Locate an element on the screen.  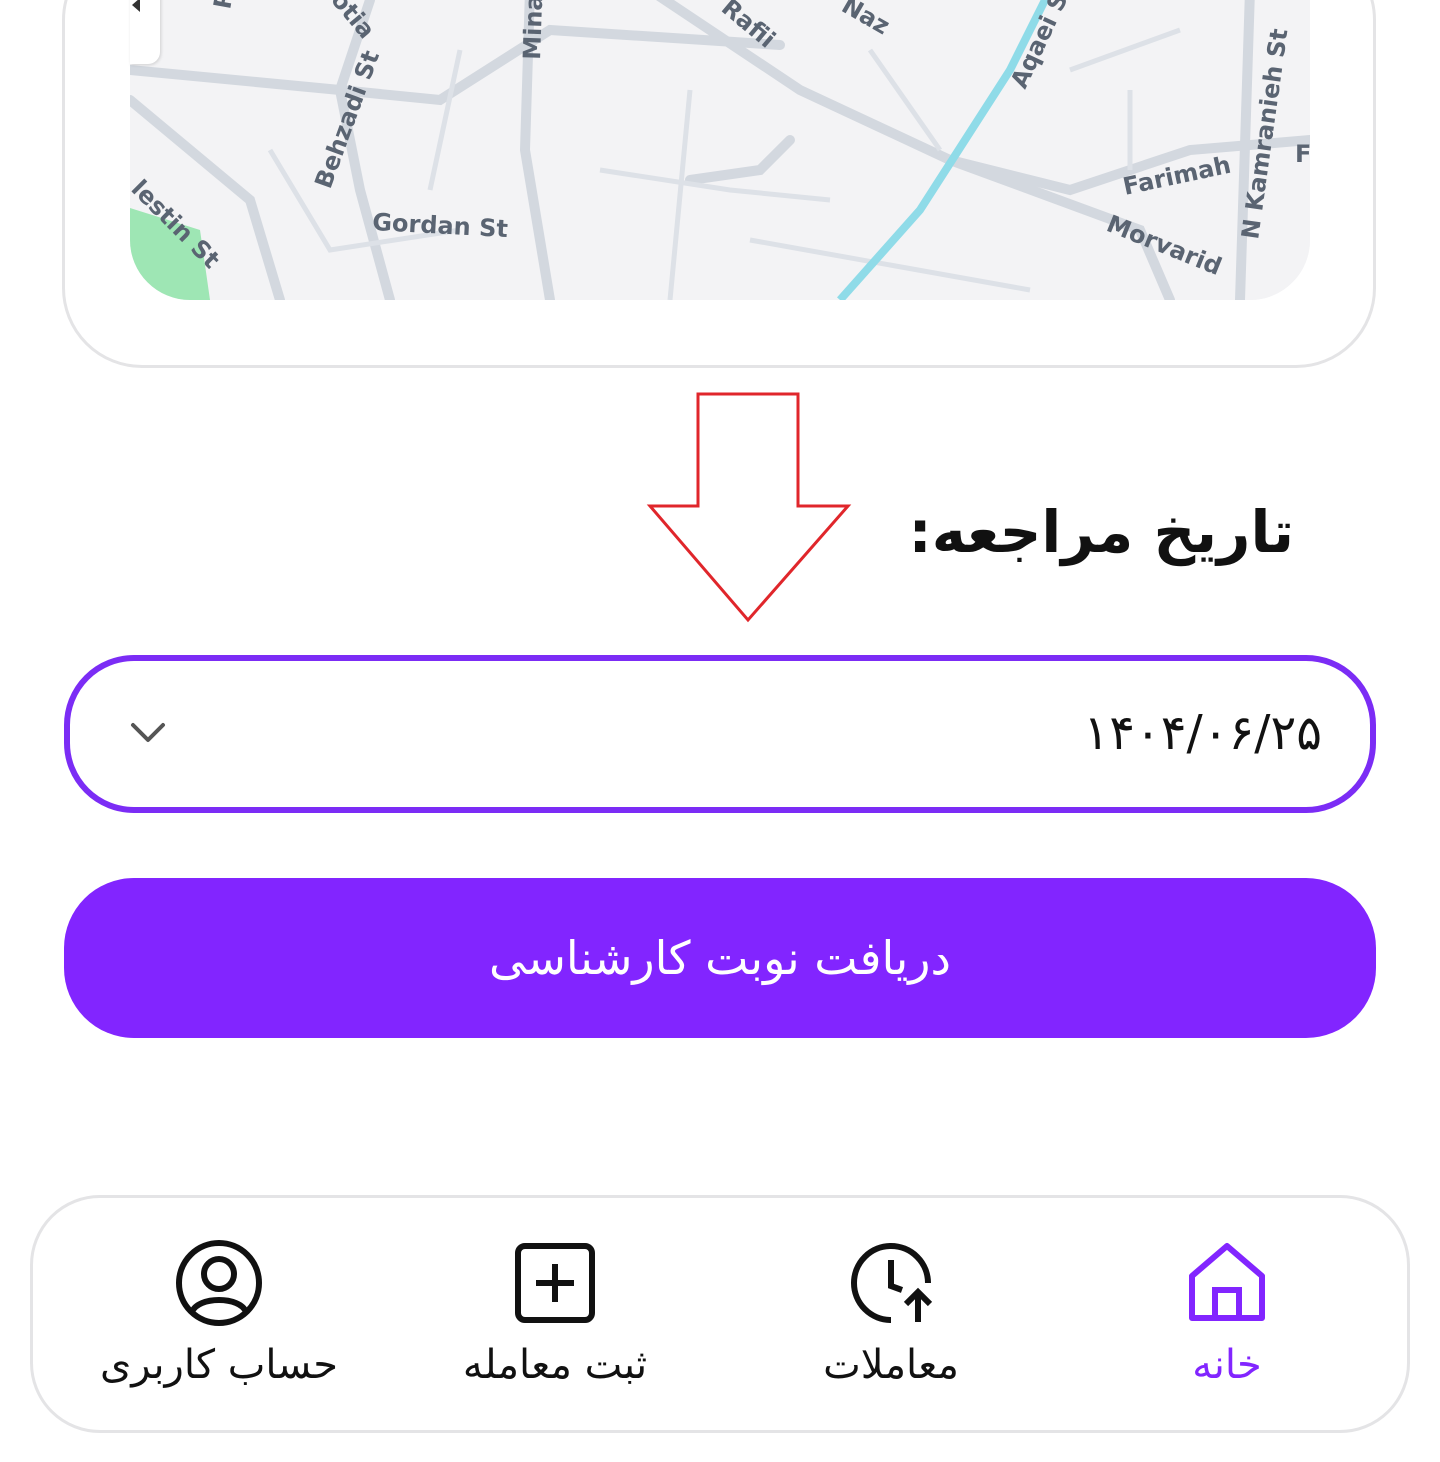
chevron-down-icon is located at coordinates (148, 732).